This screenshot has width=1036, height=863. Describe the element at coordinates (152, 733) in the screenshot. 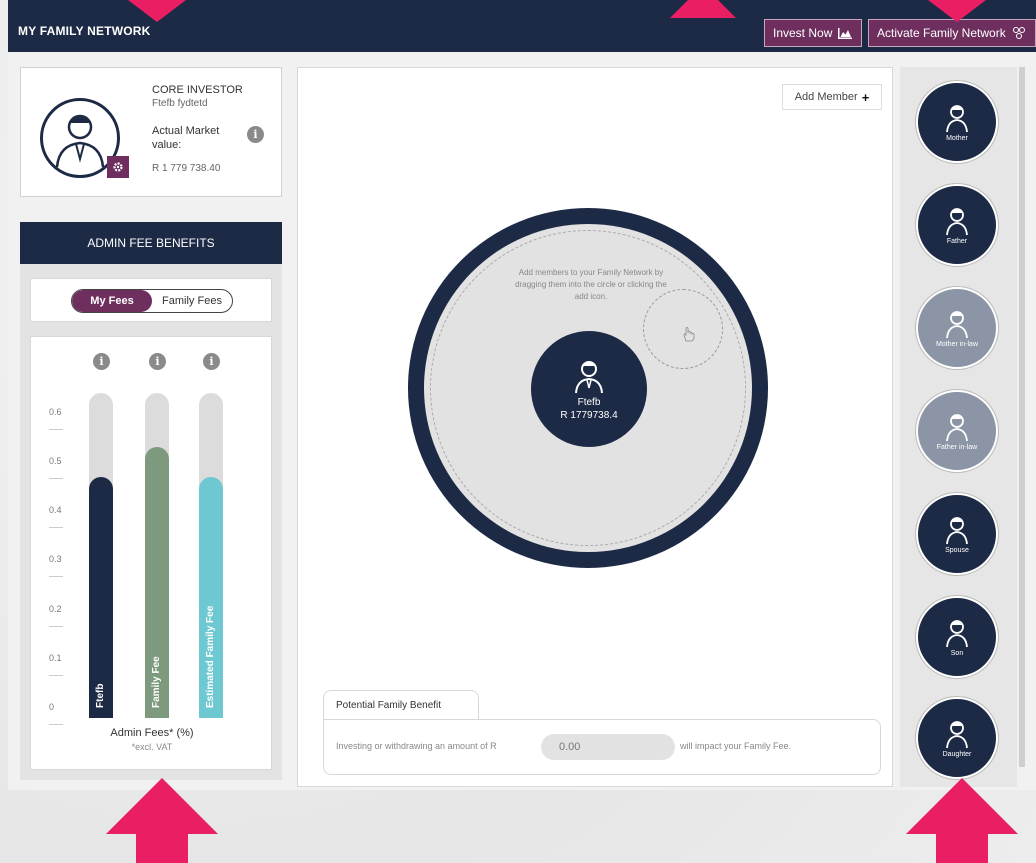

I see `chart-x-axis-label: Admin Fees* (%)` at that location.